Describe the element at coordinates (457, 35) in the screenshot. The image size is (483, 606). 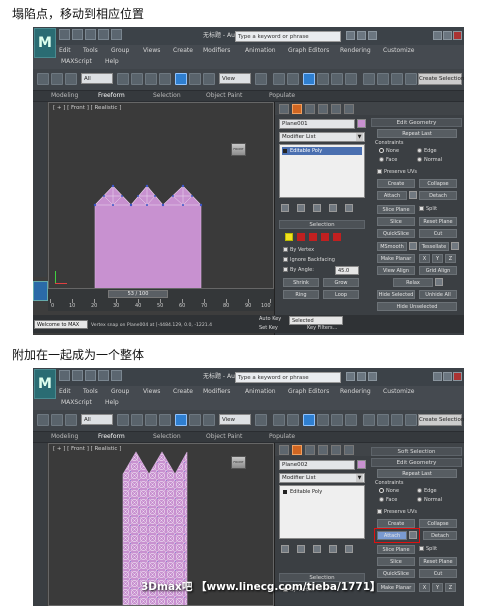
I see `close-icon` at that location.